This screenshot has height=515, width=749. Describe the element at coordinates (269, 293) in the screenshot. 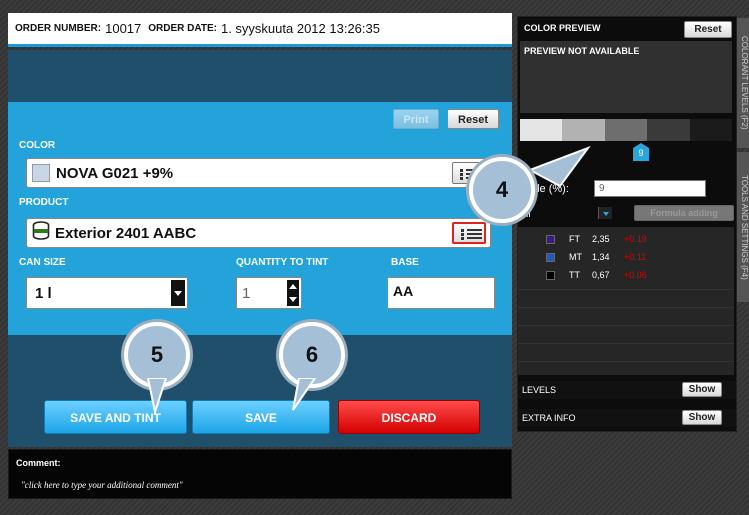

I see `quantity-stepper: 1` at that location.